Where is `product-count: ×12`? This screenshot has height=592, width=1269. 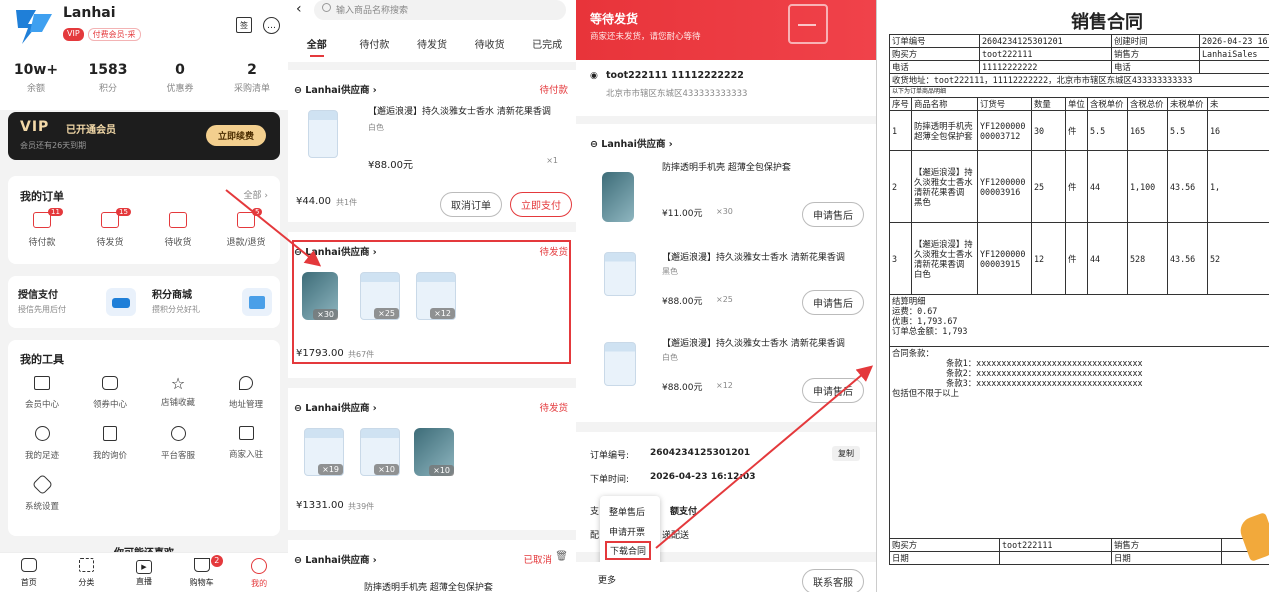
product-count: ×12 is located at coordinates (724, 385).